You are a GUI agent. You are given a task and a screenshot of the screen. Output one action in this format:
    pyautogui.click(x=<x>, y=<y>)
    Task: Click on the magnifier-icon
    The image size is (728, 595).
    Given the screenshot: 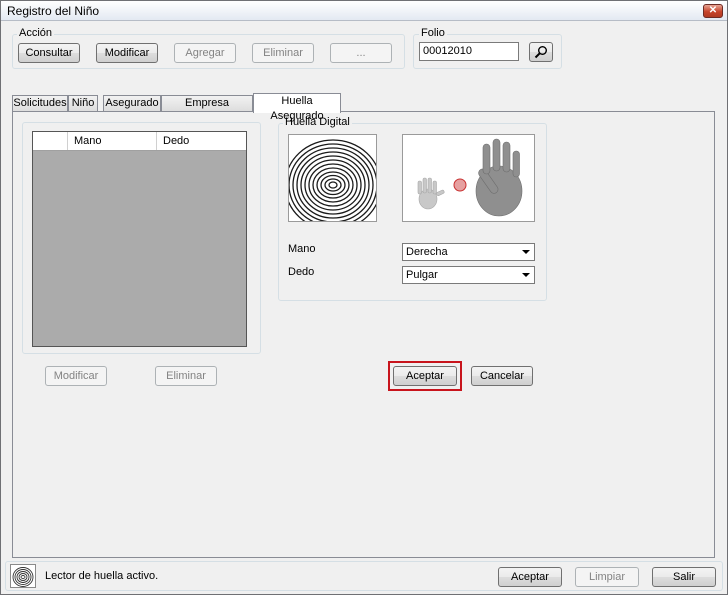 What is the action you would take?
    pyautogui.click(x=540, y=52)
    